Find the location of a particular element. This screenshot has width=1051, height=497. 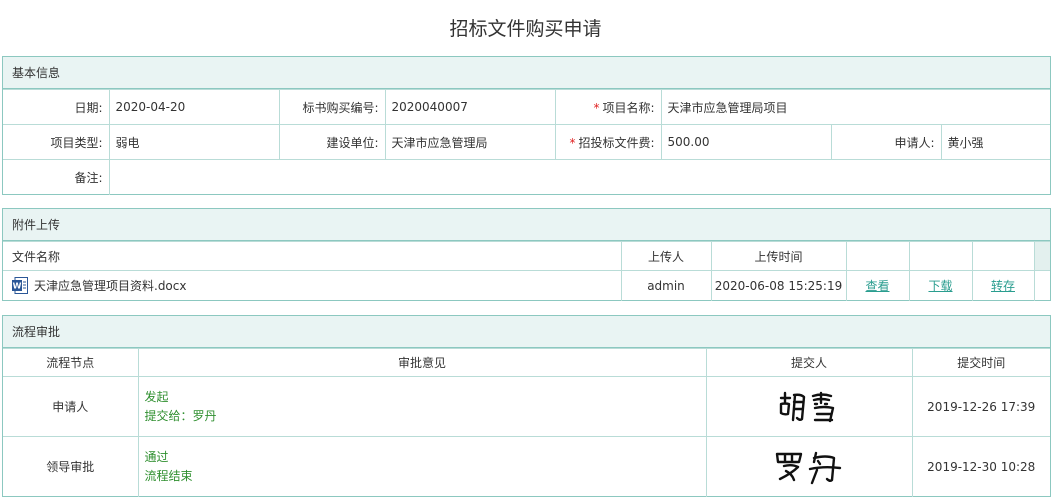

flow-opinion: 发起 提交给：罗丹 is located at coordinates (422, 406).